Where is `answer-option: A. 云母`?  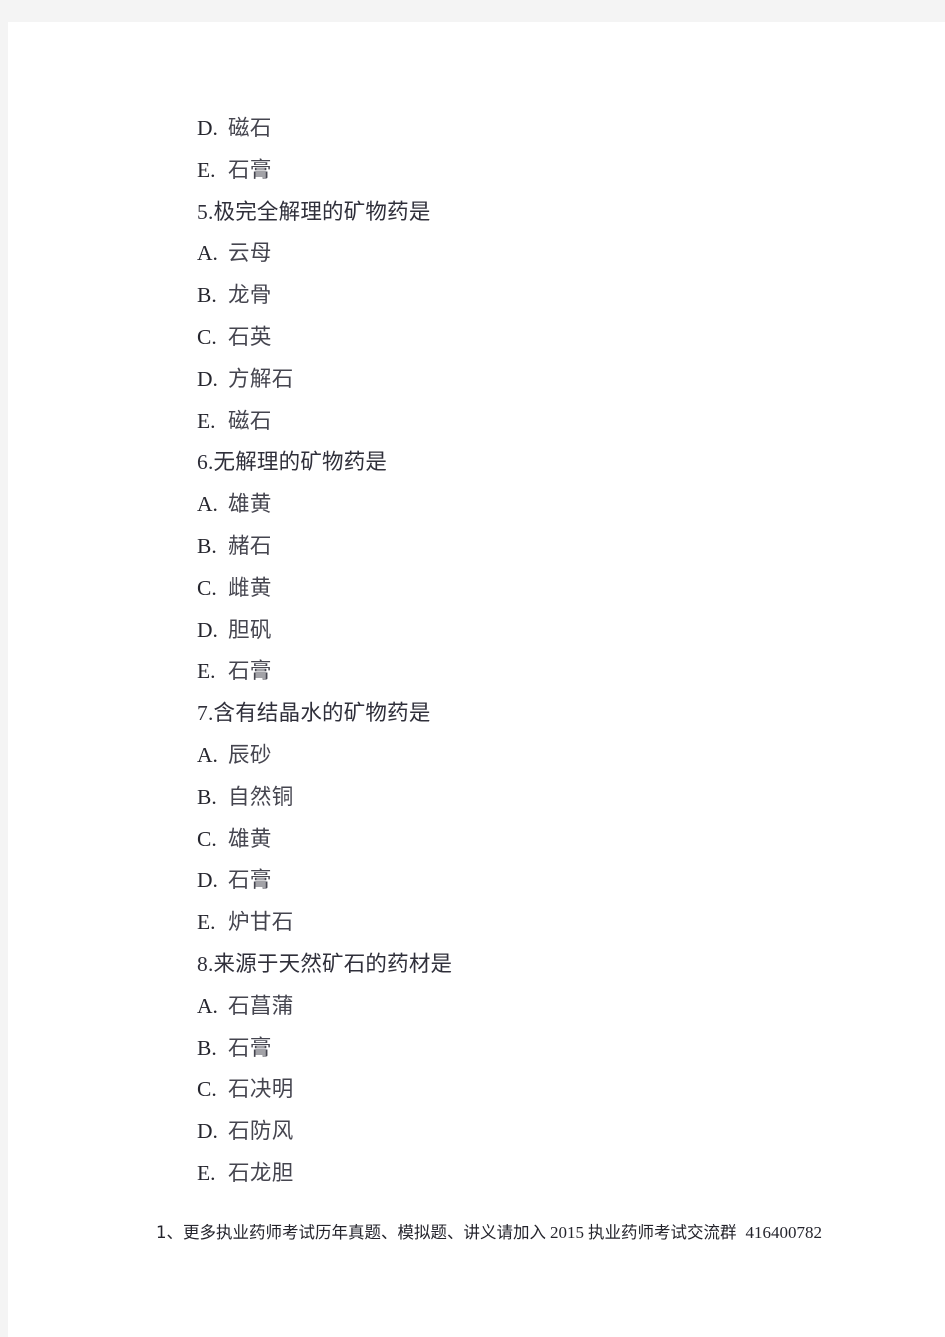 answer-option: A. 云母 is located at coordinates (547, 254).